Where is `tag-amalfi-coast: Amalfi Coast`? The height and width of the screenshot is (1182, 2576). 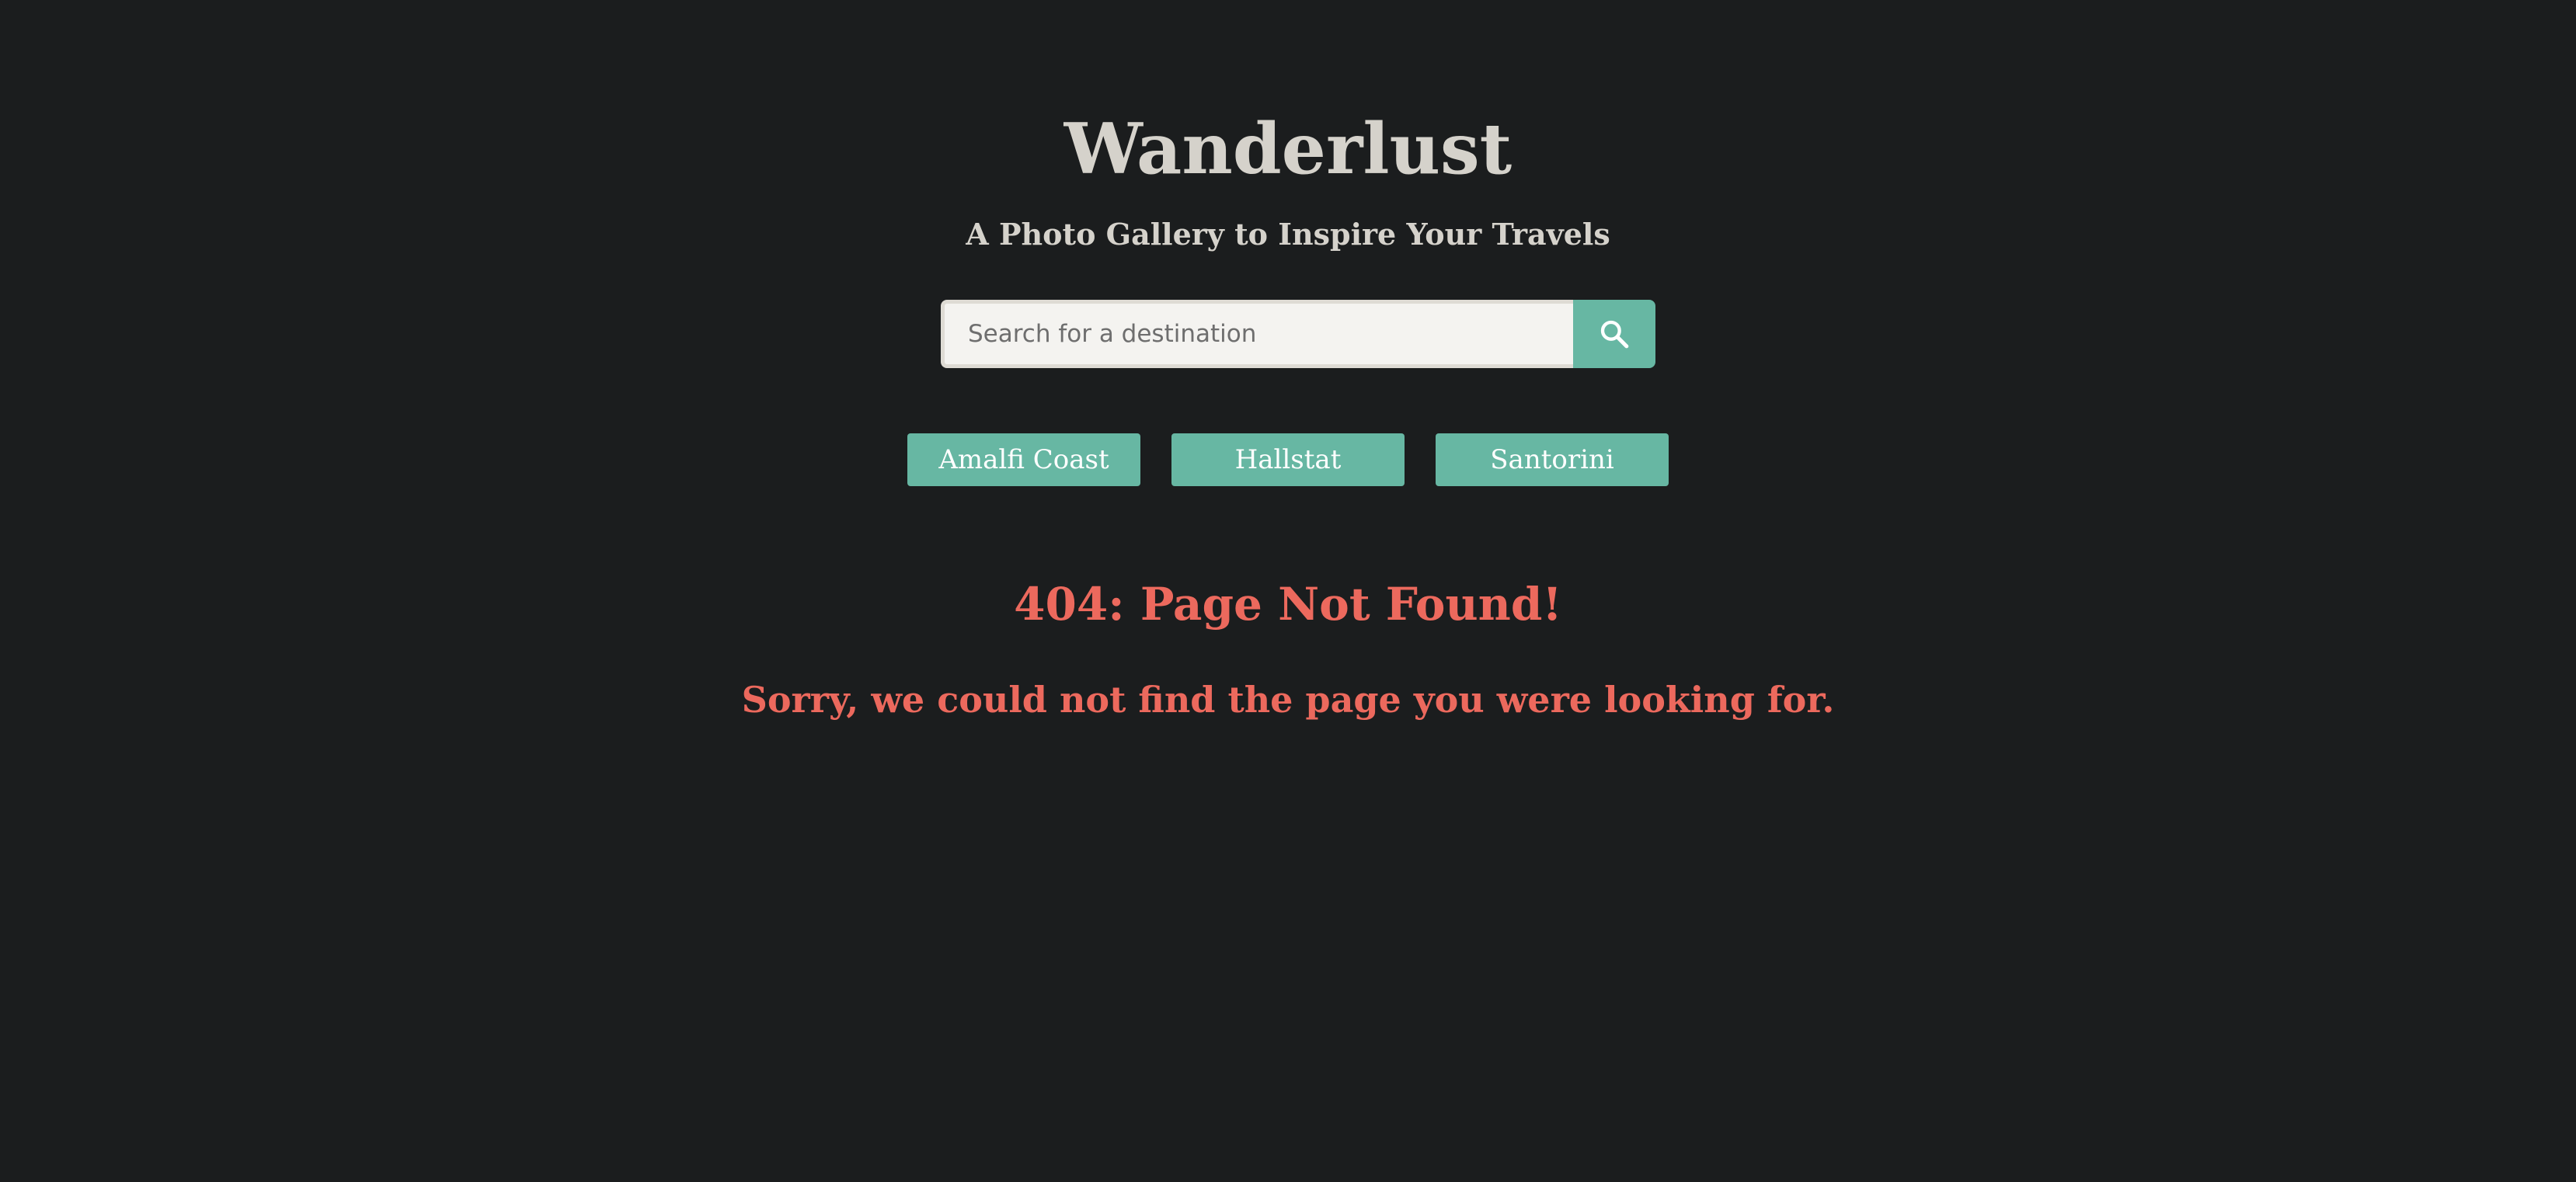 tag-amalfi-coast: Amalfi Coast is located at coordinates (1023, 459).